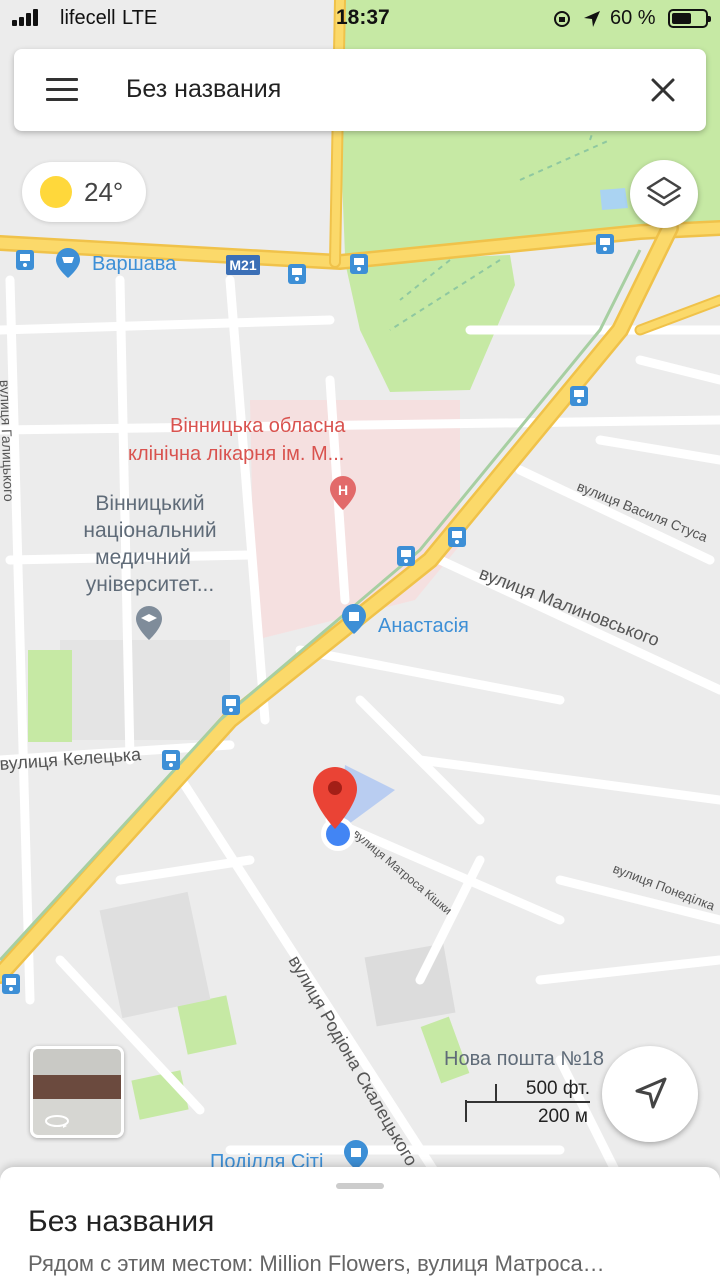  I want to click on navigation-arrow-icon, so click(651, 1093).